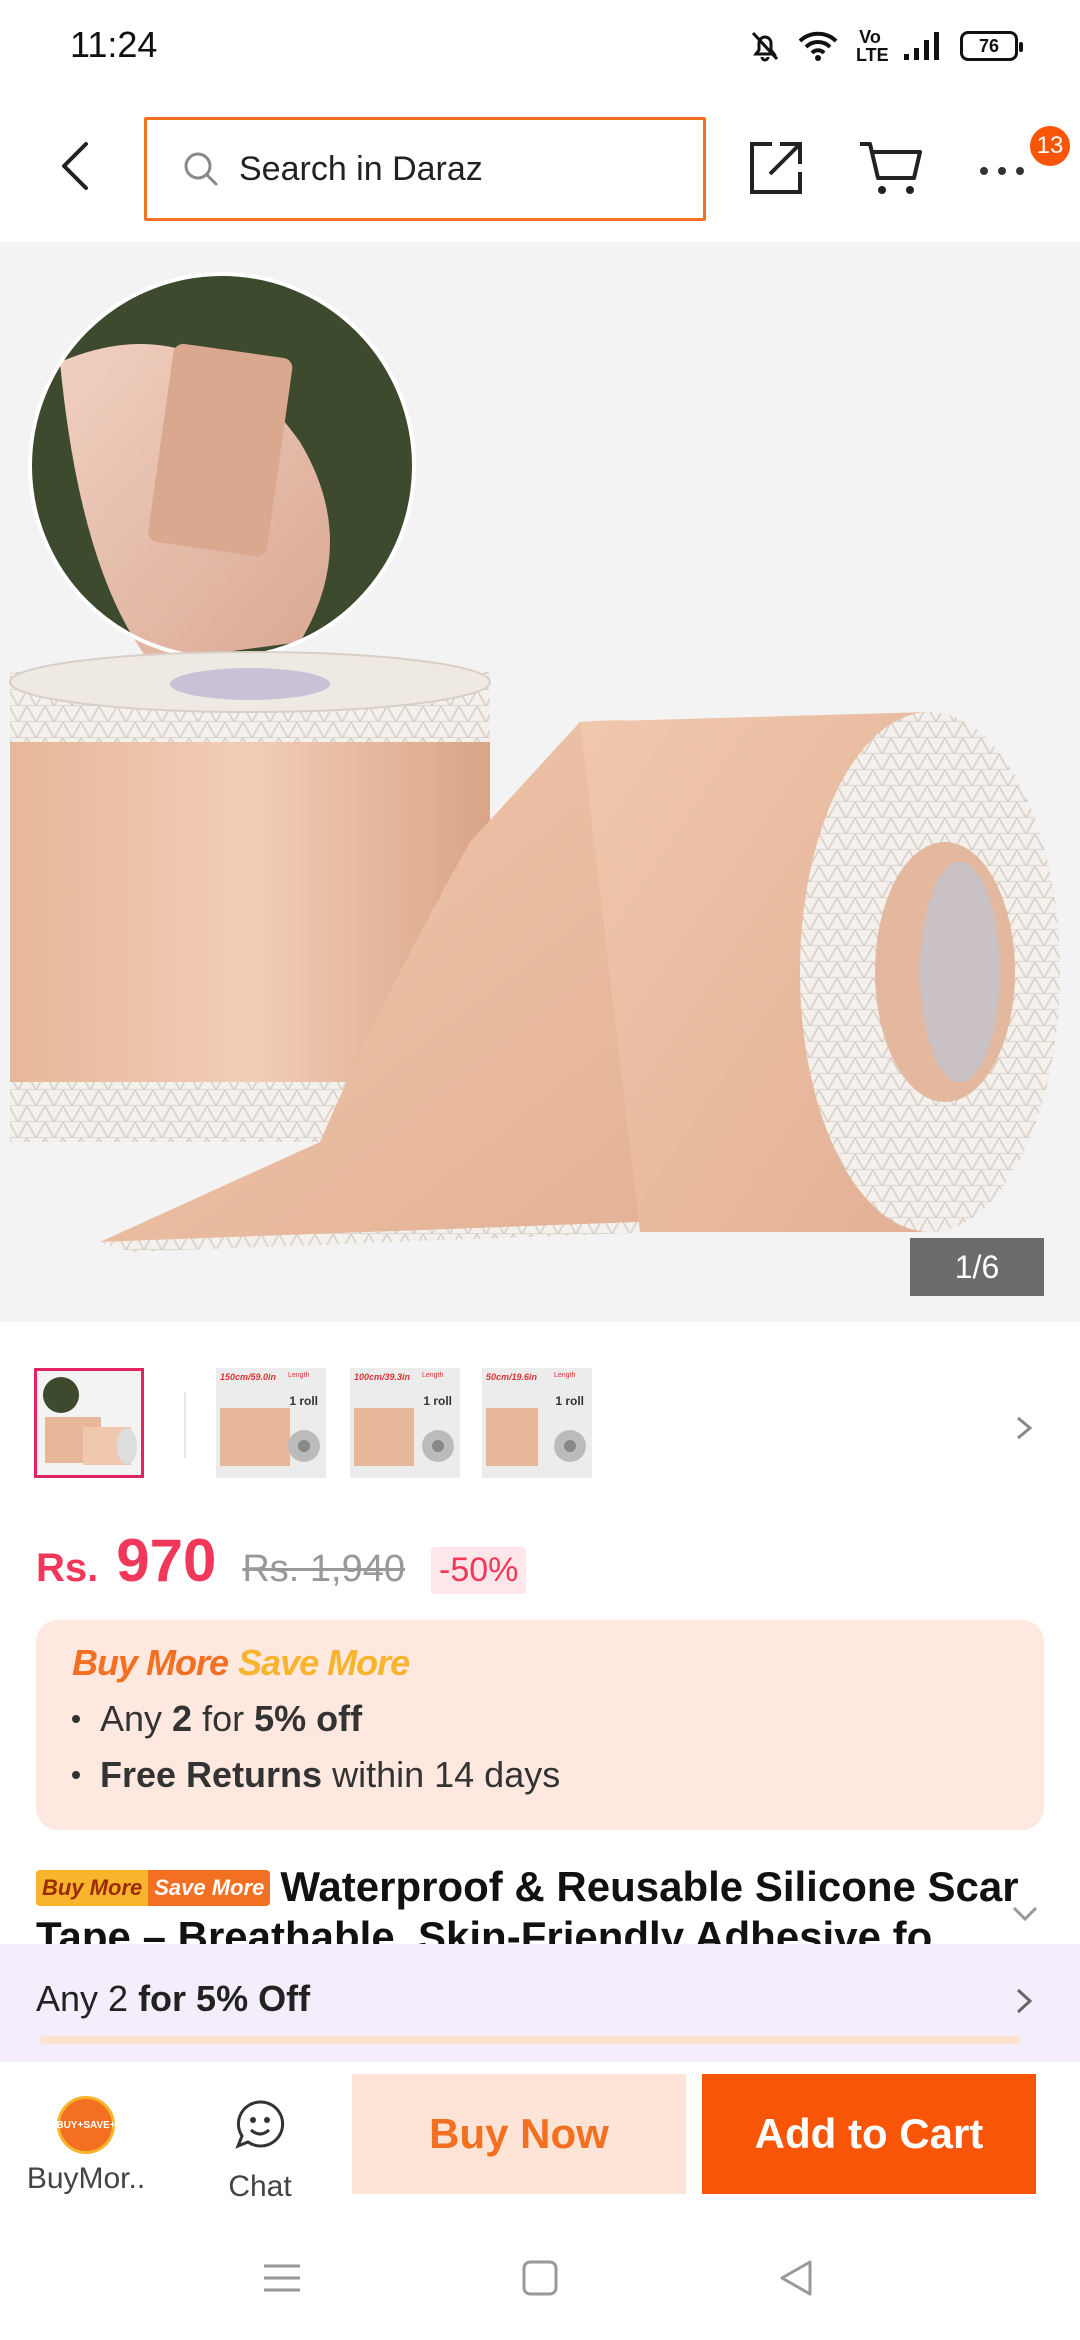 Image resolution: width=1080 pixels, height=2340 pixels. I want to click on bundle-offer-text: Any 2 for 5% Off, so click(173, 1998).